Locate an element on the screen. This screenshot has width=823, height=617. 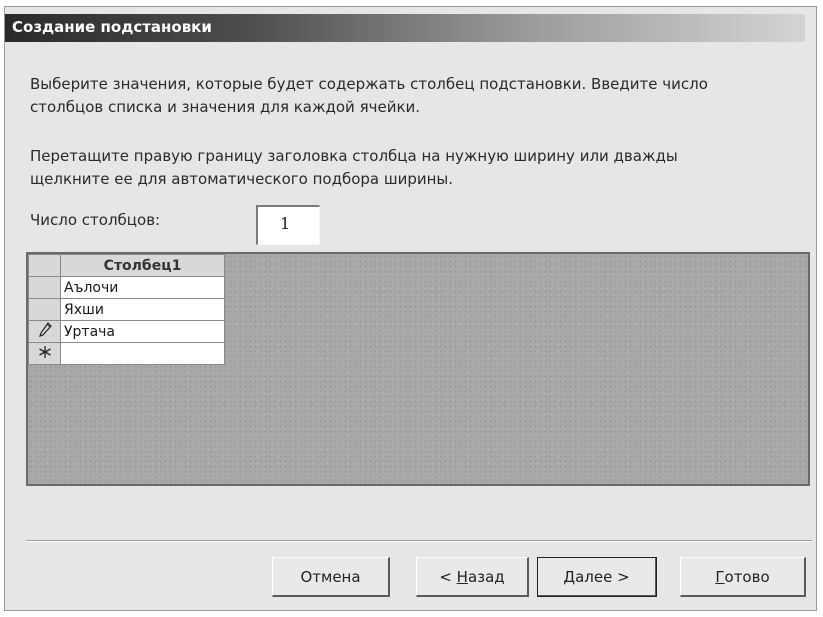
cancel-button: Отмена is located at coordinates (331, 577).